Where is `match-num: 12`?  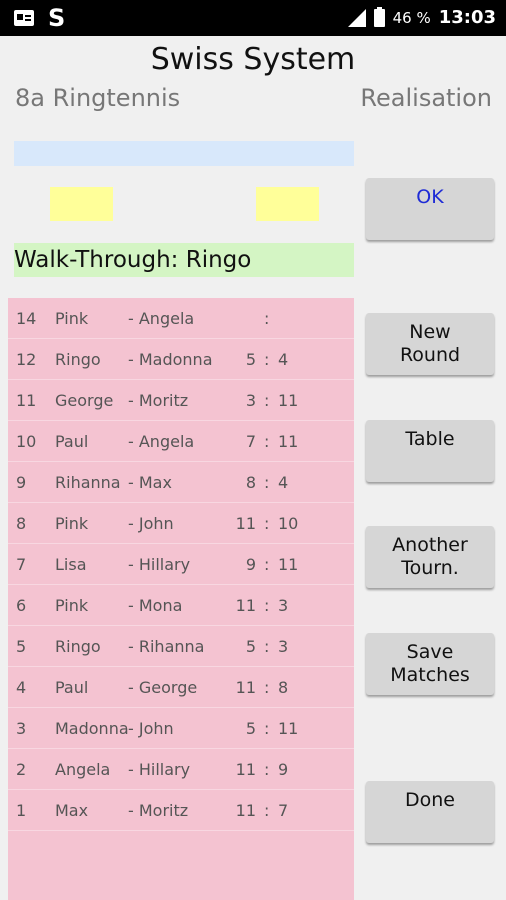
match-num: 12 is located at coordinates (26, 359).